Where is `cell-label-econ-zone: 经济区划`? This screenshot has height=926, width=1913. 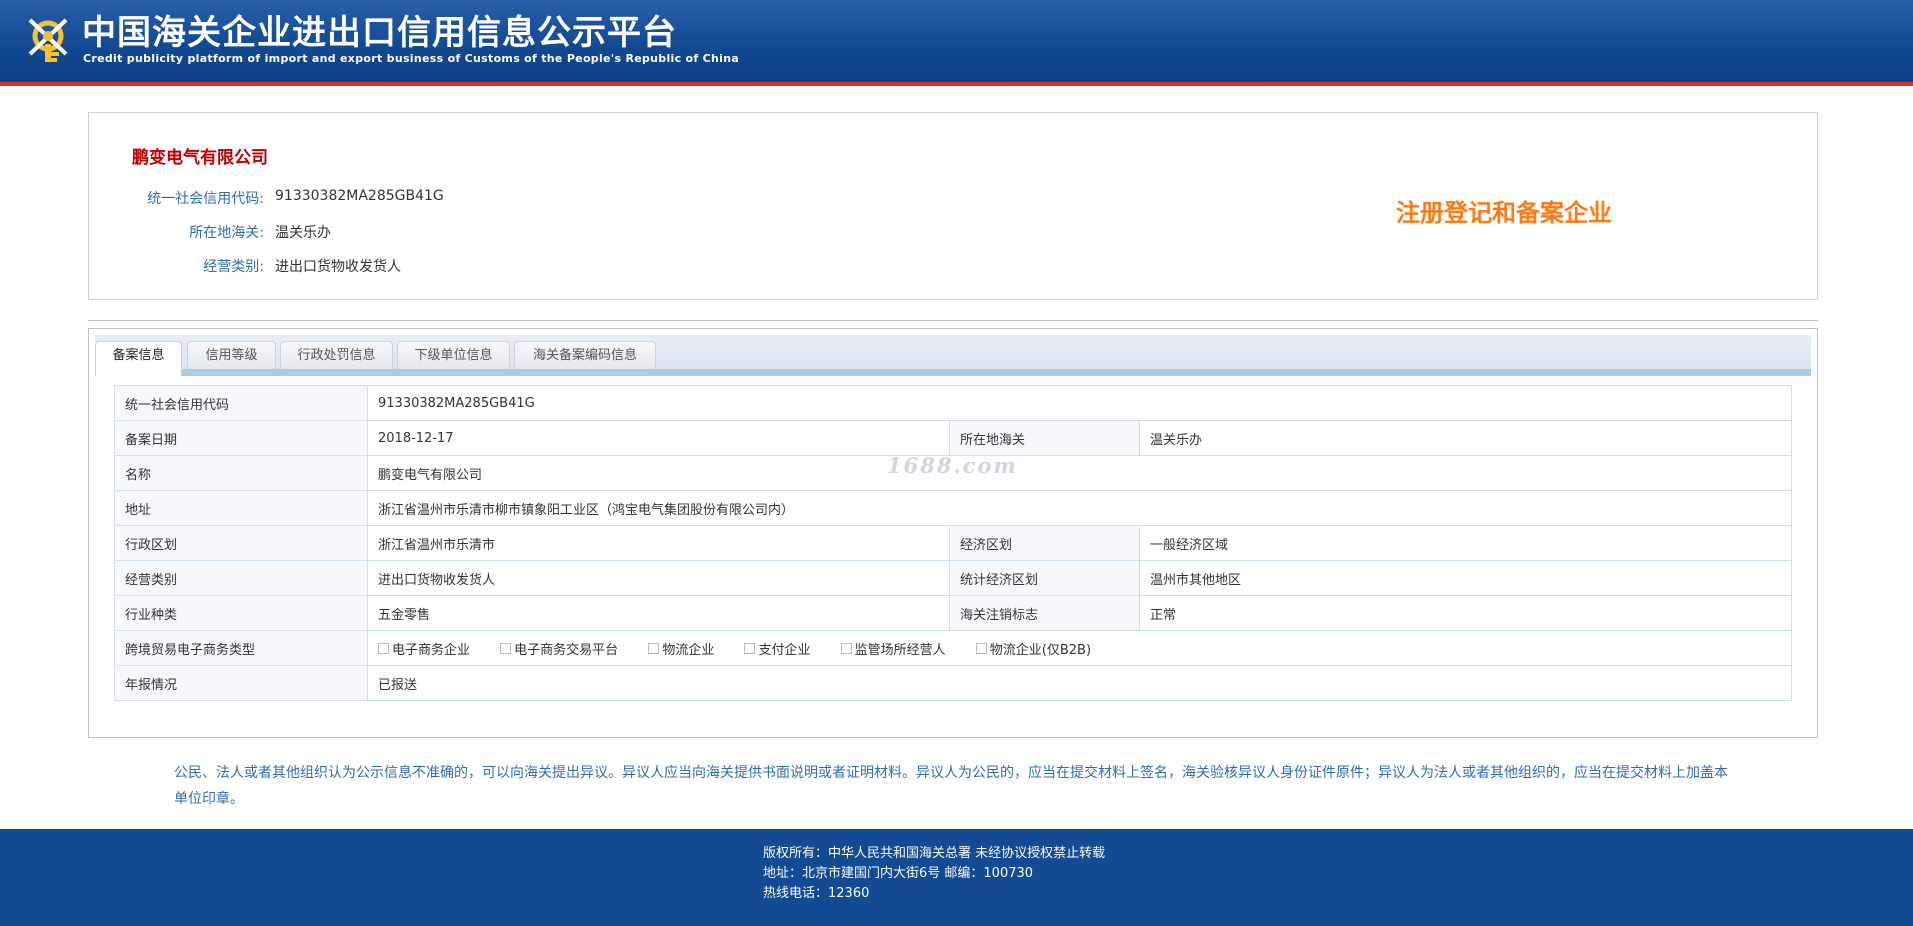 cell-label-econ-zone: 经济区划 is located at coordinates (1044, 543).